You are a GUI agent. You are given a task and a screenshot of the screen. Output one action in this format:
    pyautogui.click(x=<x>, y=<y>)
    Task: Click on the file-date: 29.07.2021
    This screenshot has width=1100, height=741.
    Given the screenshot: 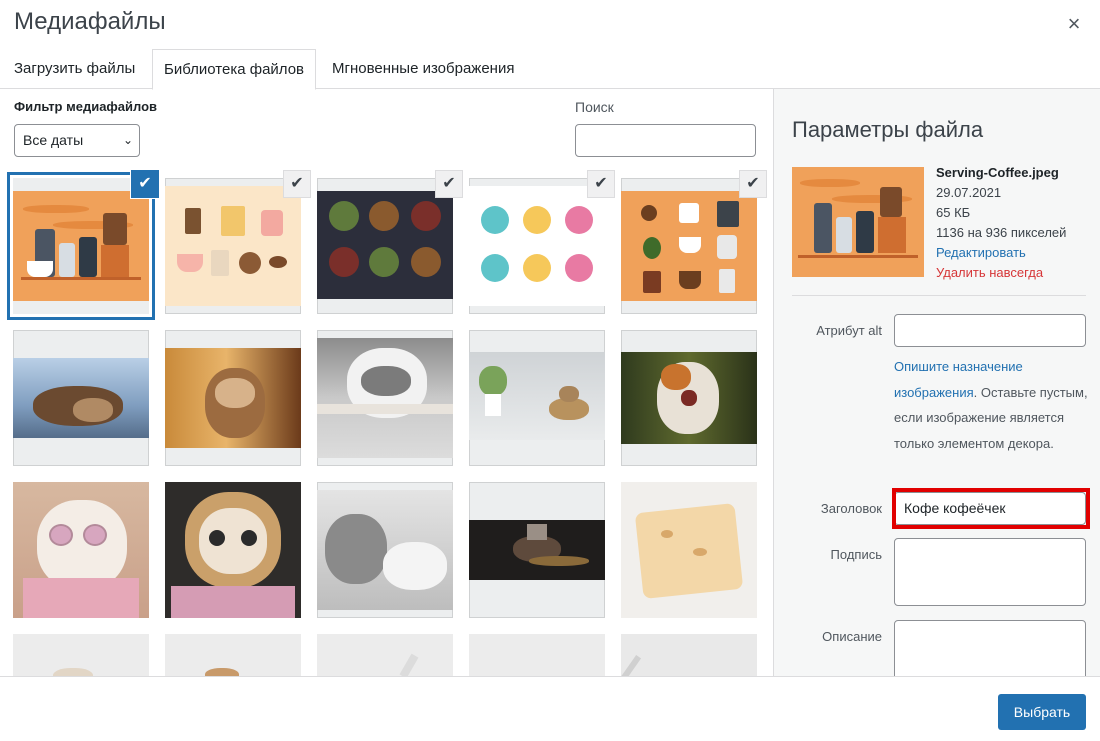 What is the action you would take?
    pyautogui.click(x=969, y=192)
    